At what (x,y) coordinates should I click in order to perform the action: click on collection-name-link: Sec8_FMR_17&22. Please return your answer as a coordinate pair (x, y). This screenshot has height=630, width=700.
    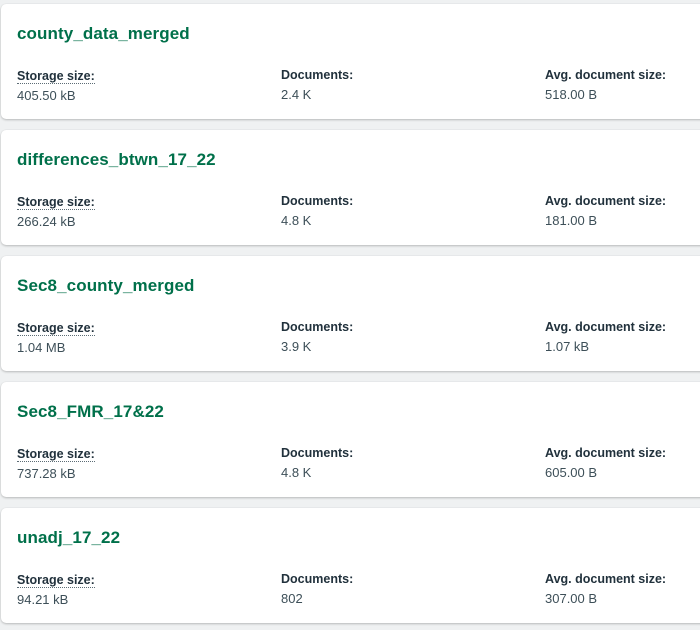
    Looking at the image, I should click on (90, 412).